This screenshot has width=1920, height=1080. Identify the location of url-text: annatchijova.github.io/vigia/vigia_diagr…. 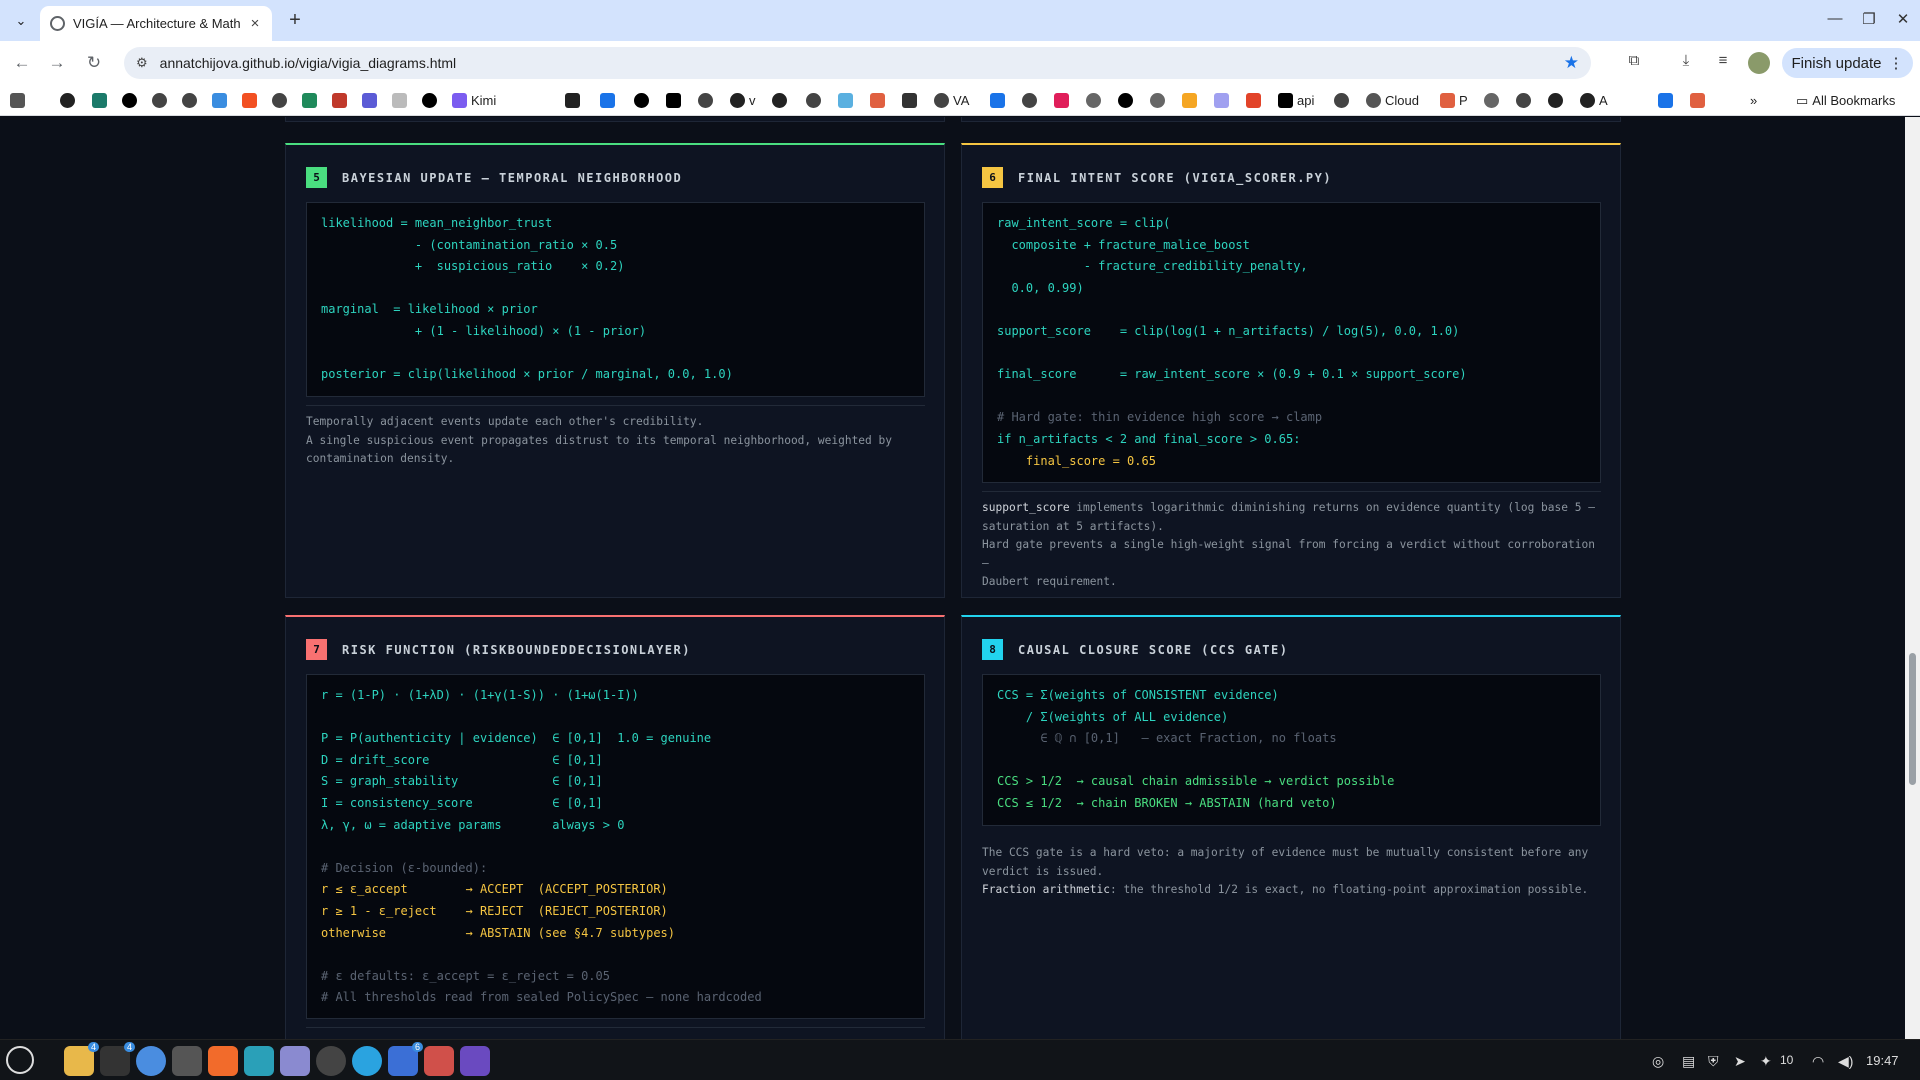
(308, 63).